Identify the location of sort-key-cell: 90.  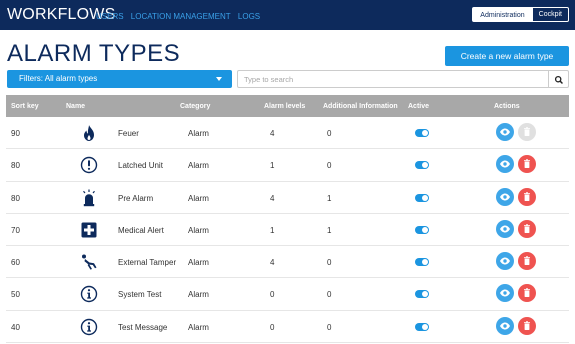
(15, 133).